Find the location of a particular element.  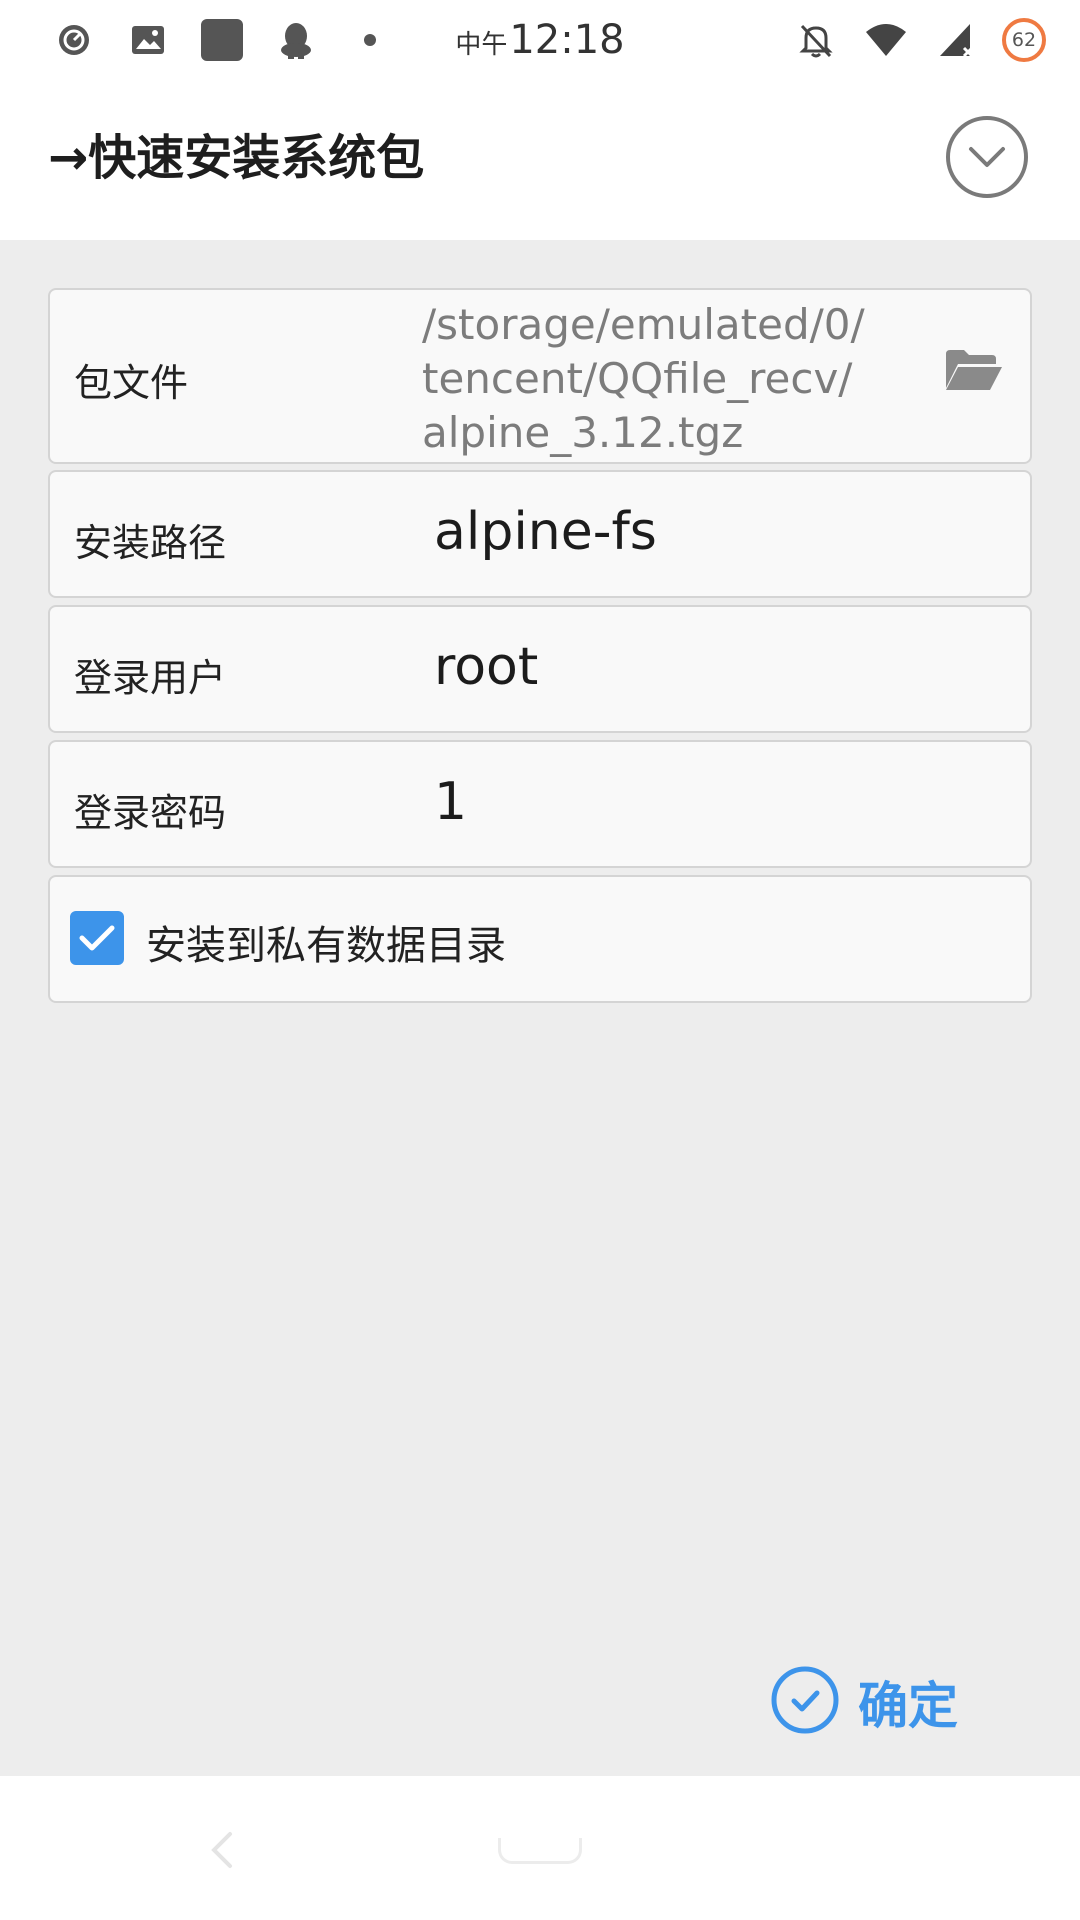

install-path-label: 安装路径 is located at coordinates (150, 543).